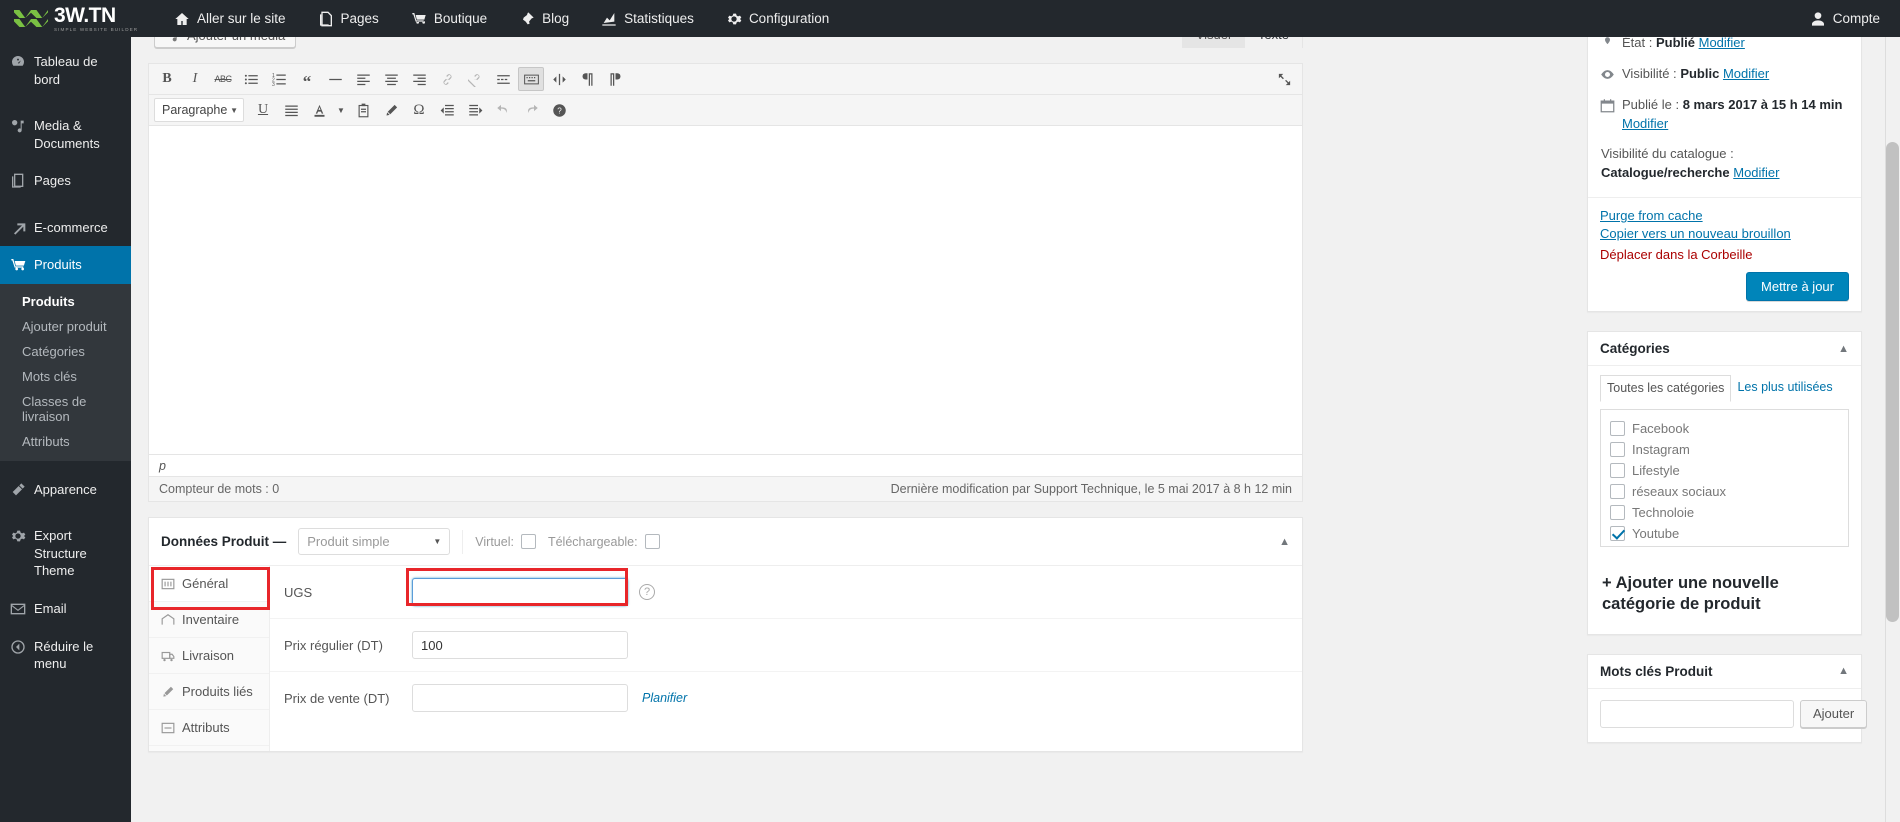  Describe the element at coordinates (528, 541) in the screenshot. I see `virtual-checkbox` at that location.